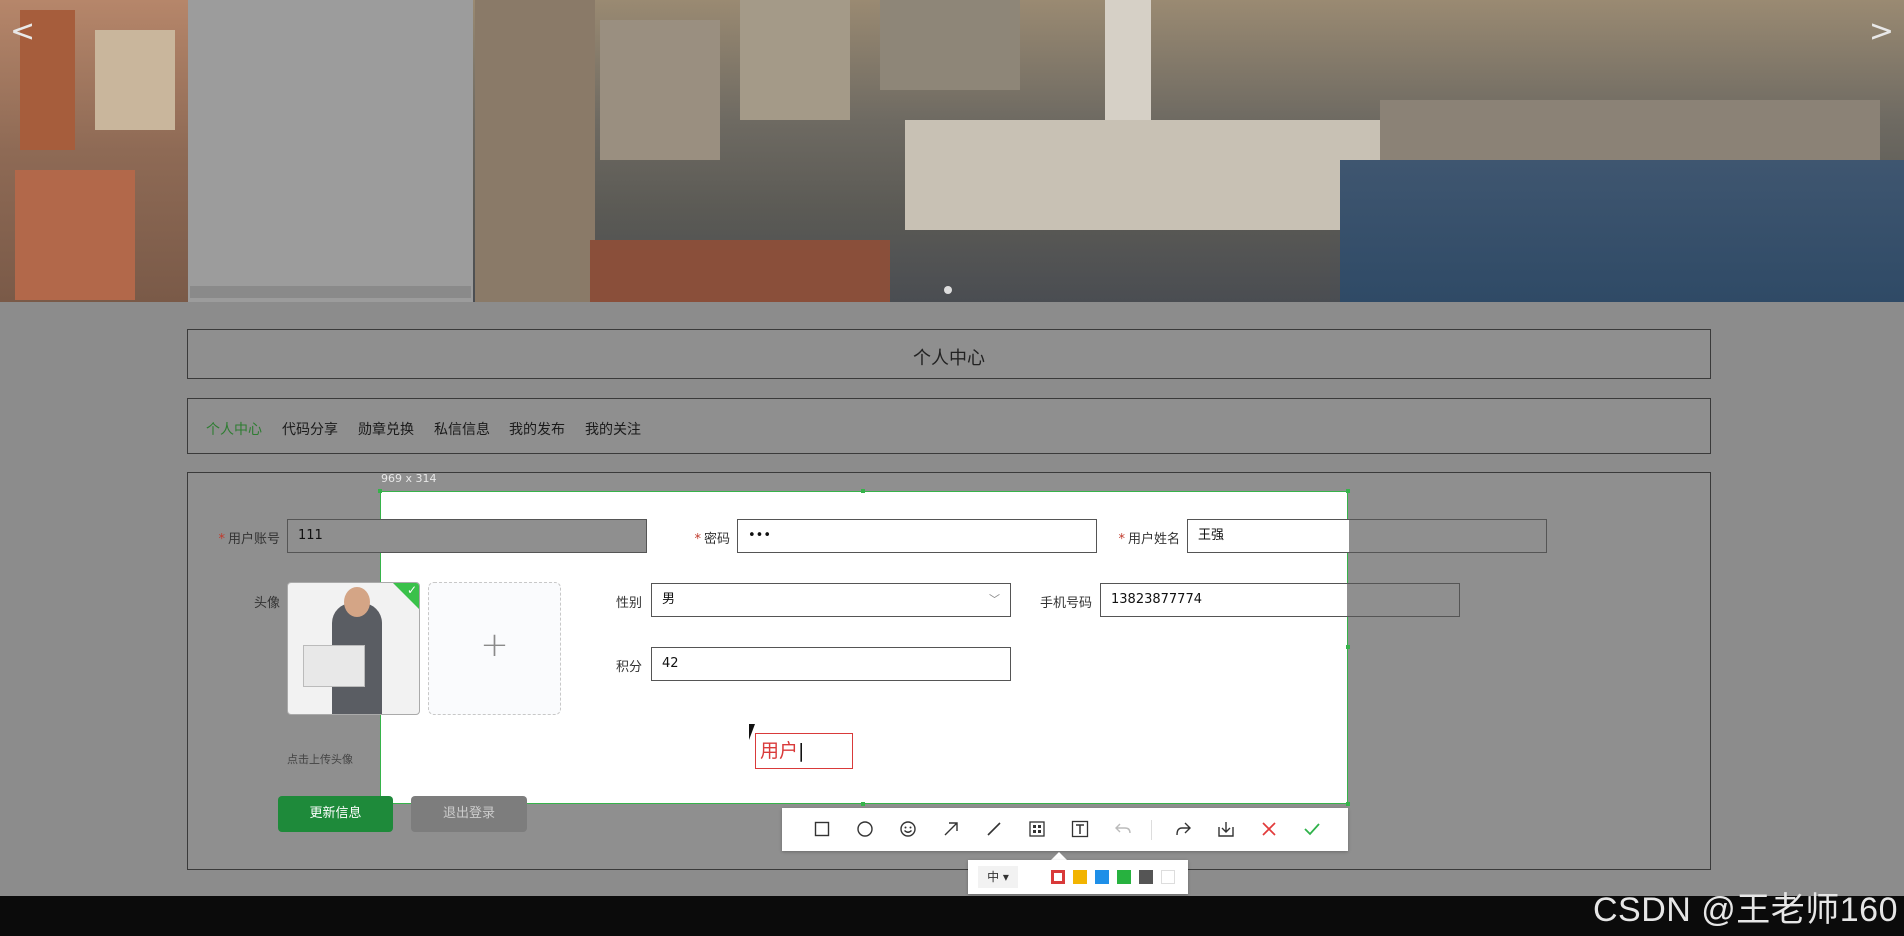 This screenshot has height=936, width=1904. What do you see at coordinates (467, 536) in the screenshot?
I see `account-input: 111` at bounding box center [467, 536].